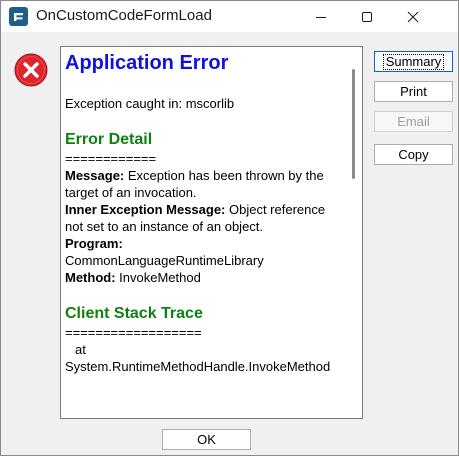 This screenshot has height=456, width=459. Describe the element at coordinates (147, 63) in the screenshot. I see `report-title: Application Error` at that location.